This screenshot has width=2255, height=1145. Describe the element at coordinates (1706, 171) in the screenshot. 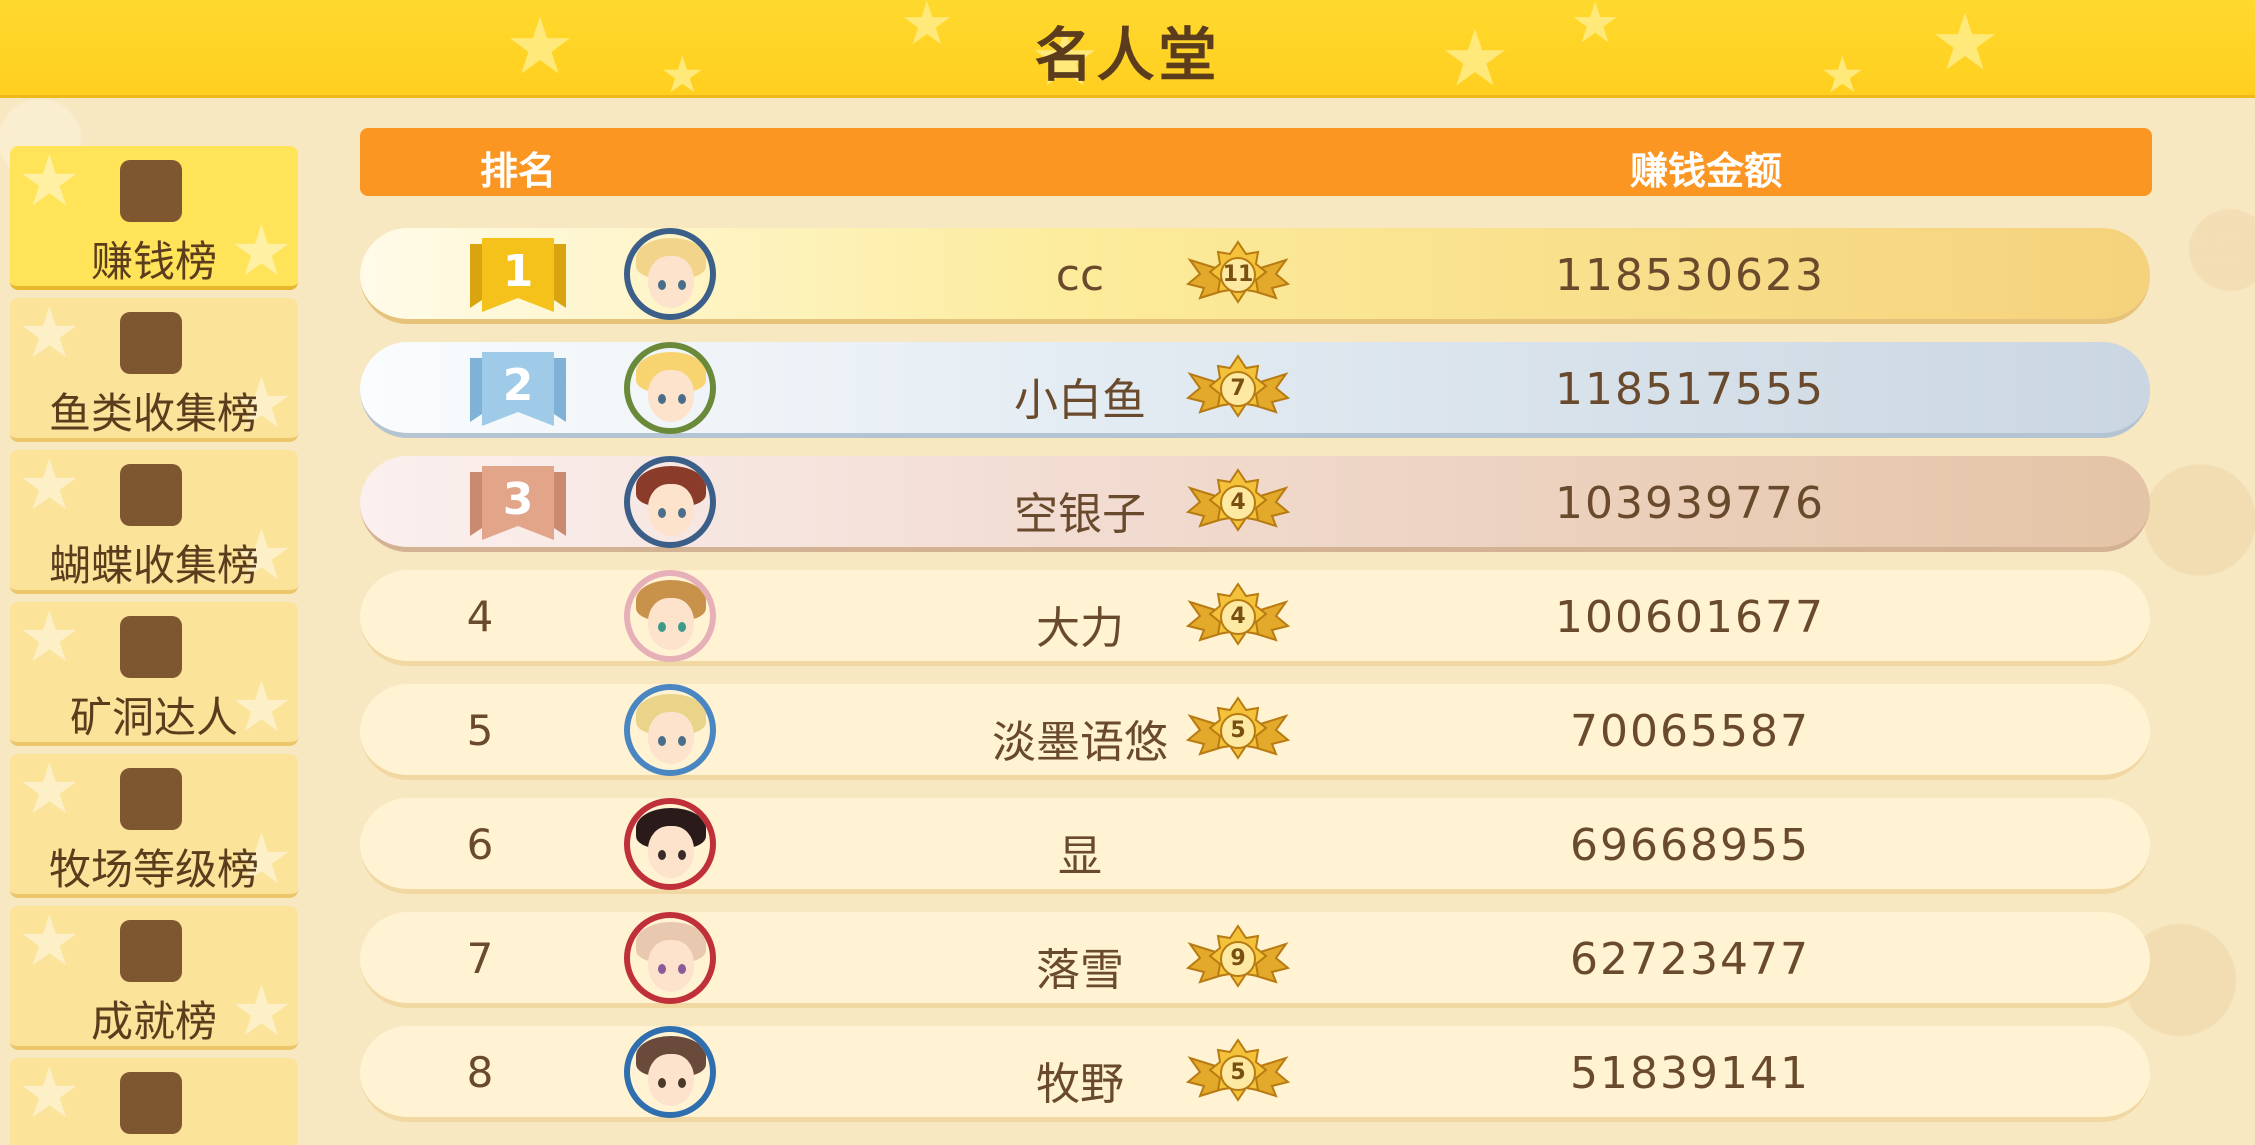

I see `header-money: 赚钱金额` at that location.